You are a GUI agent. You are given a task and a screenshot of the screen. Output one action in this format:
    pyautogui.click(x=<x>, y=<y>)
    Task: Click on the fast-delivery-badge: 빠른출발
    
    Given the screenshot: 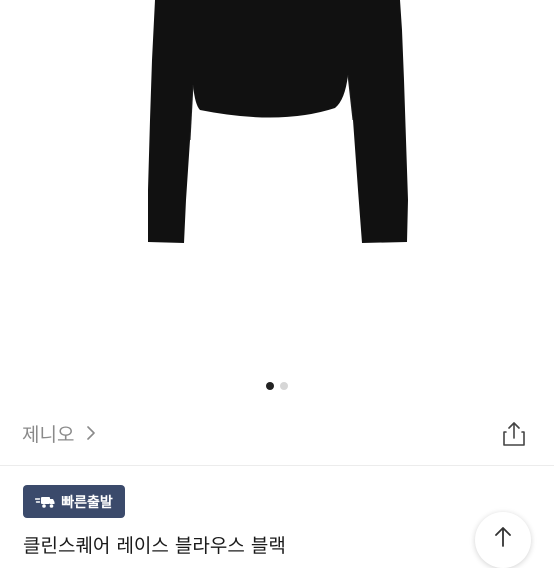 What is the action you would take?
    pyautogui.click(x=74, y=501)
    